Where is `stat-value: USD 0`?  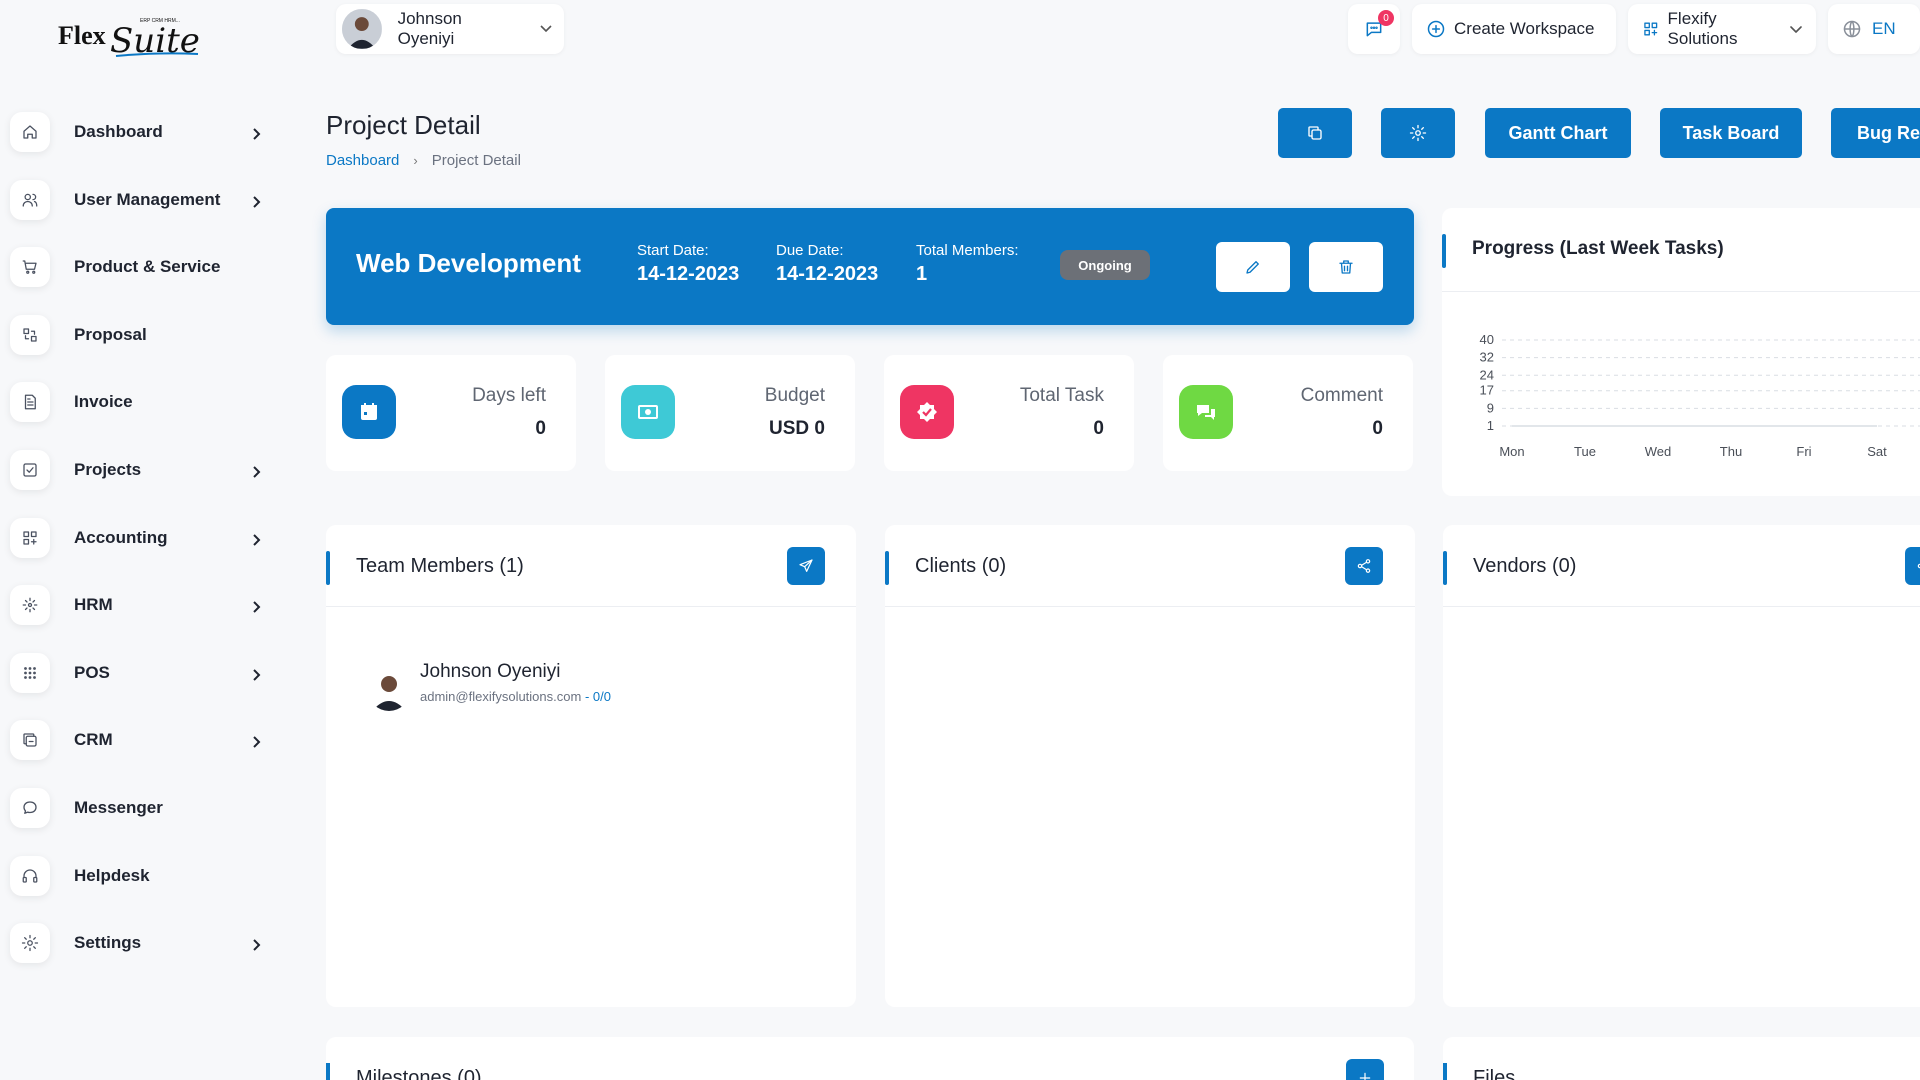
stat-value: USD 0 is located at coordinates (797, 428).